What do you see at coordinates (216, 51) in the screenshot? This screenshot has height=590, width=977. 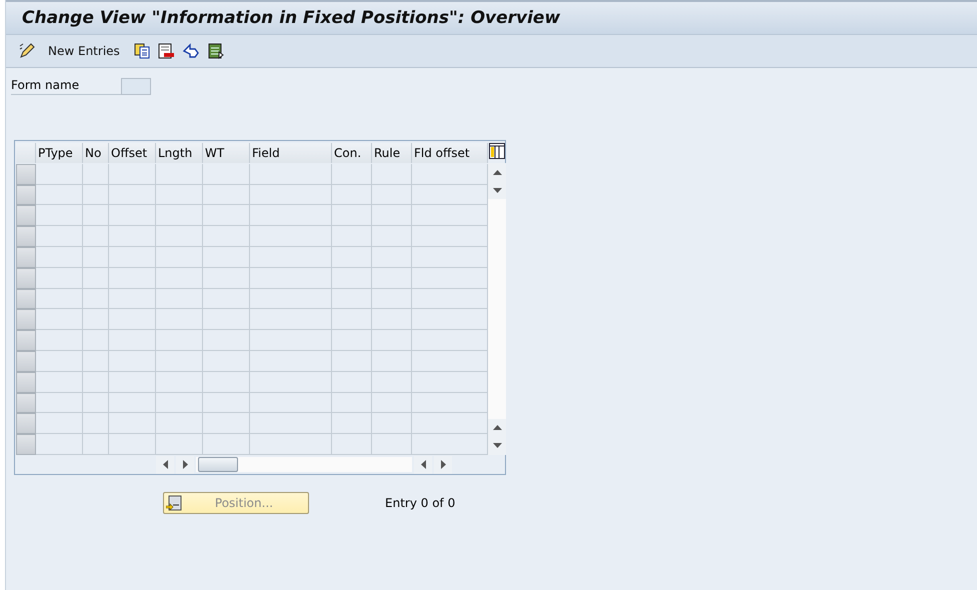 I see `select-all-icon` at bounding box center [216, 51].